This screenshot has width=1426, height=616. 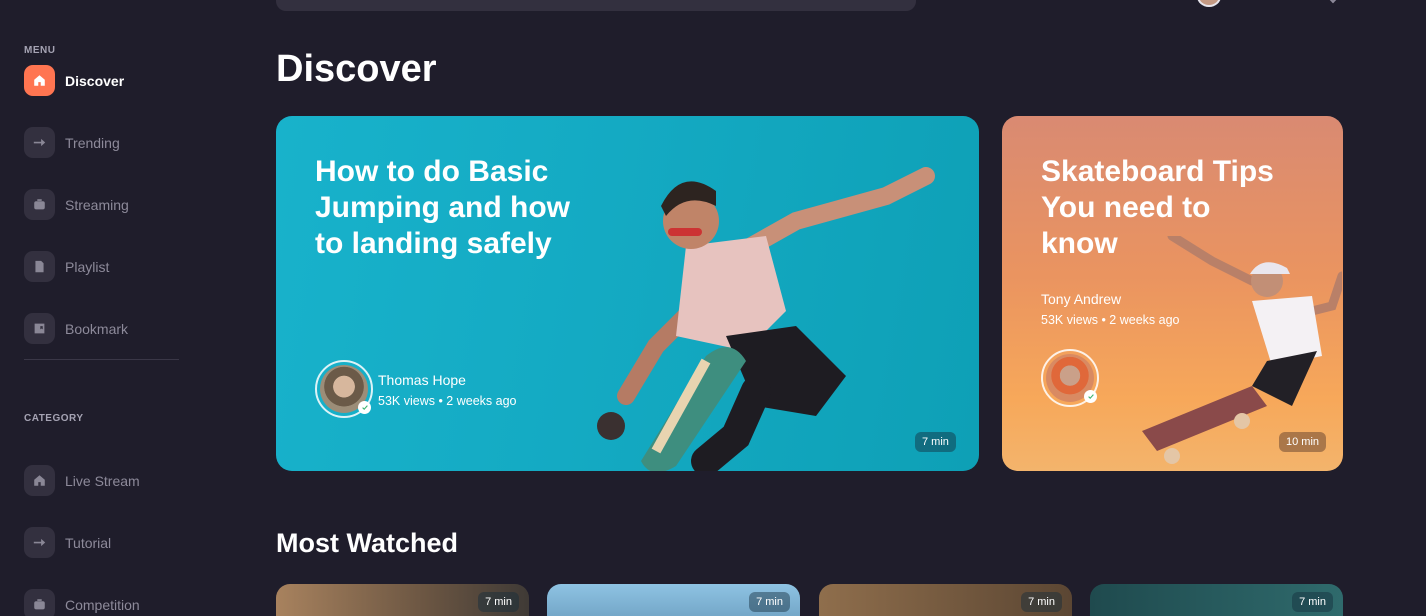 What do you see at coordinates (422, 380) in the screenshot?
I see `author-name: Thomas Hope` at bounding box center [422, 380].